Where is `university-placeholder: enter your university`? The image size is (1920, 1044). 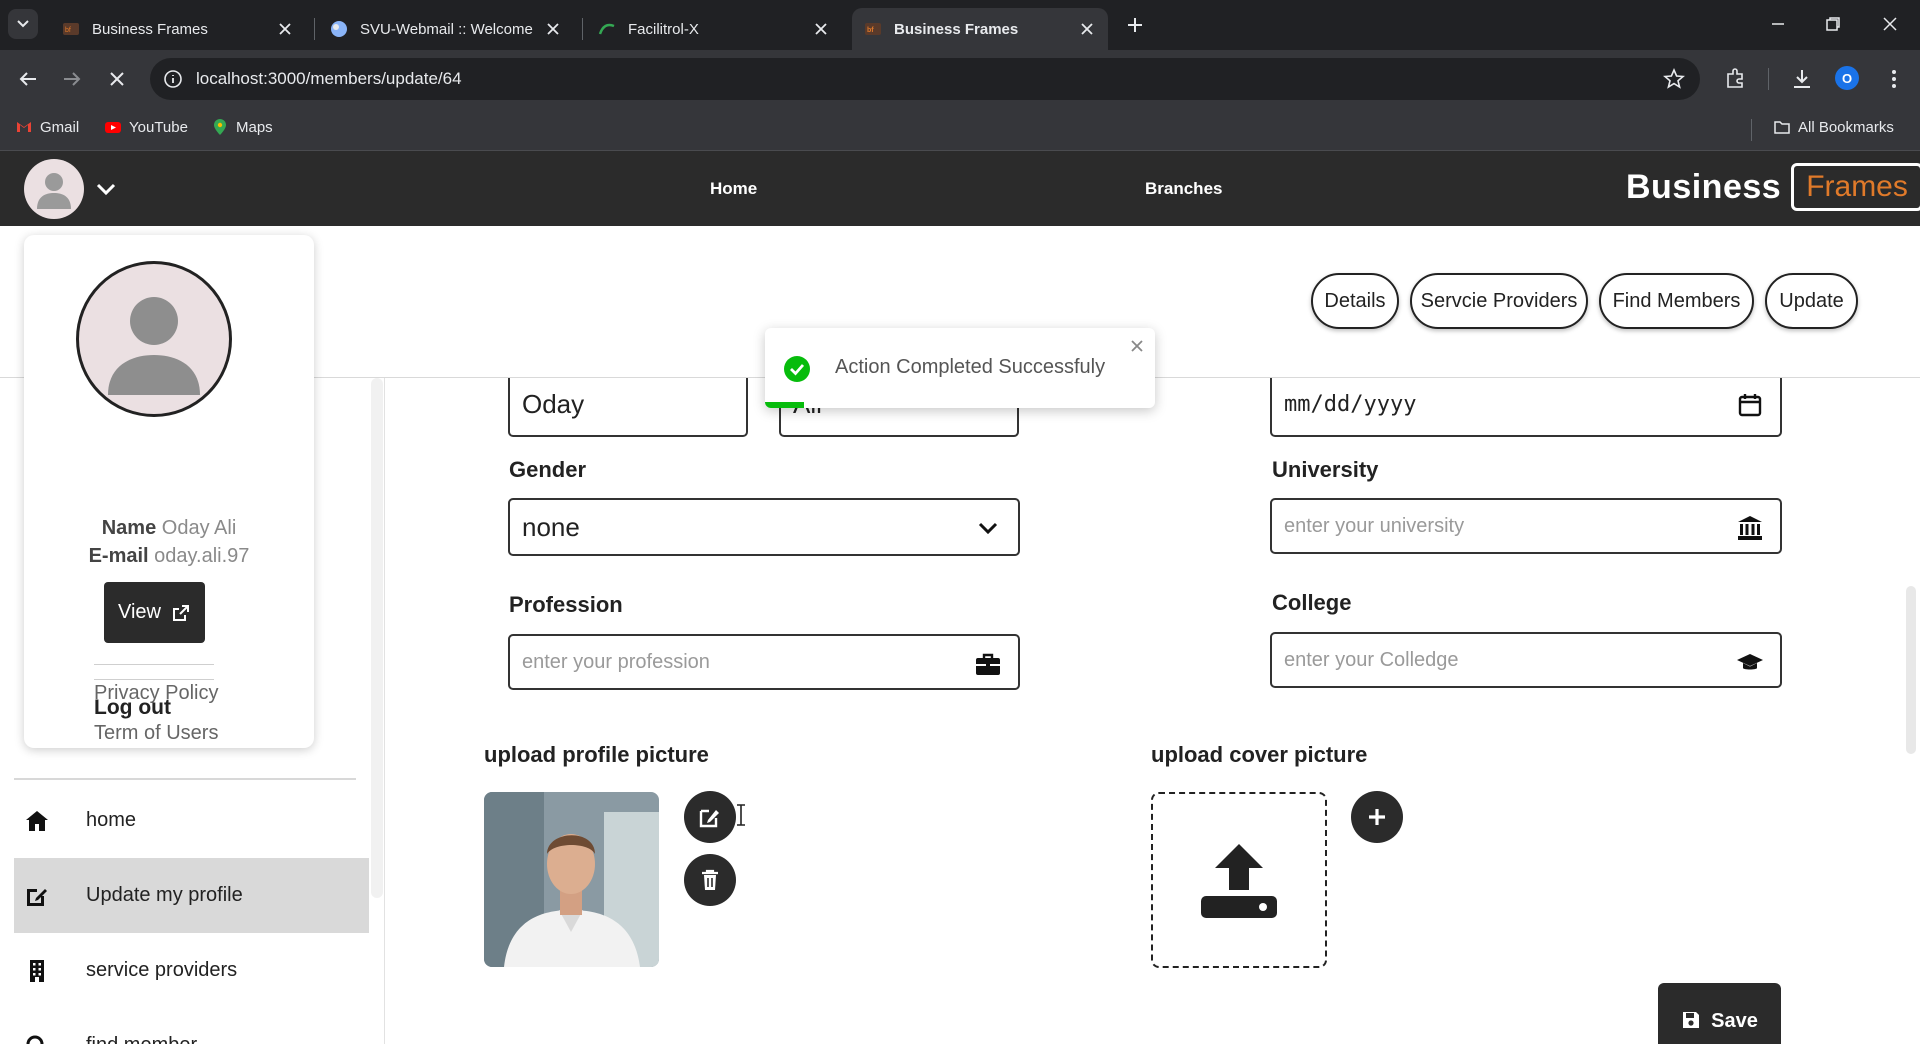
university-placeholder: enter your university is located at coordinates (1374, 525).